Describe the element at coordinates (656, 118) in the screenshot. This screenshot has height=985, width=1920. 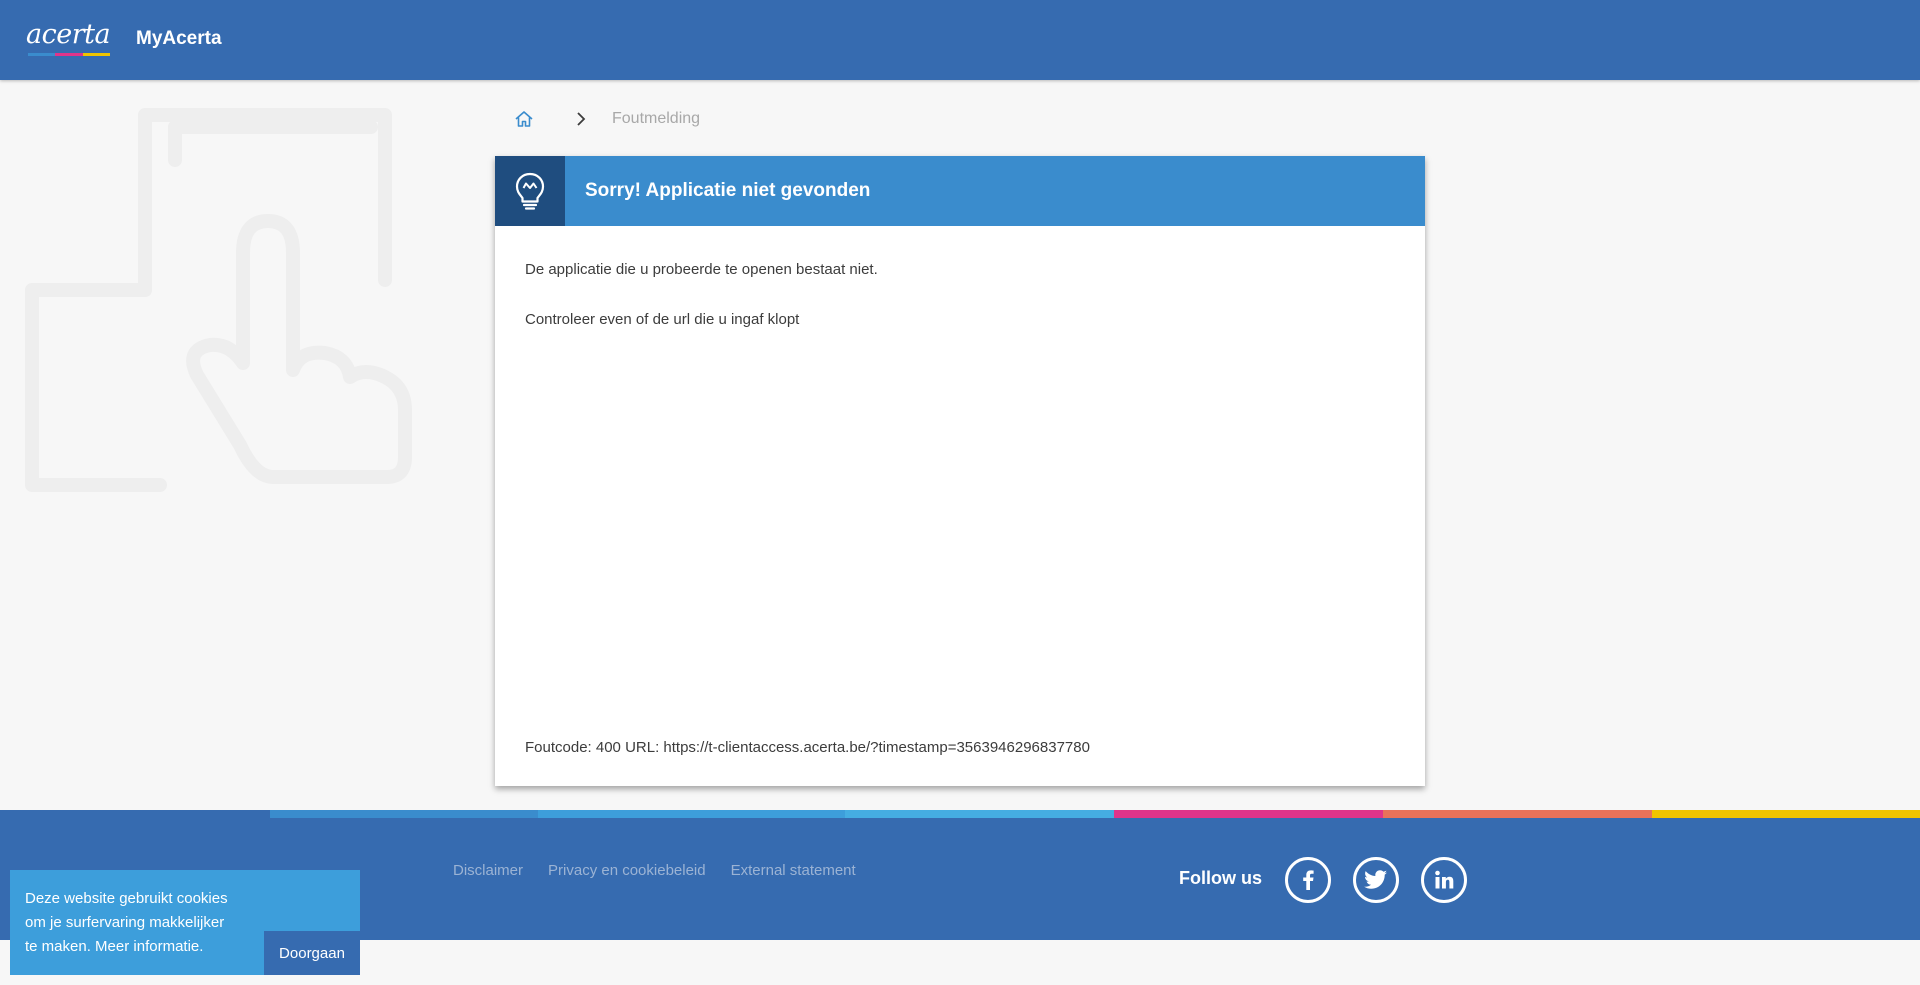
I see `breadcrumb-current: Foutmelding` at that location.